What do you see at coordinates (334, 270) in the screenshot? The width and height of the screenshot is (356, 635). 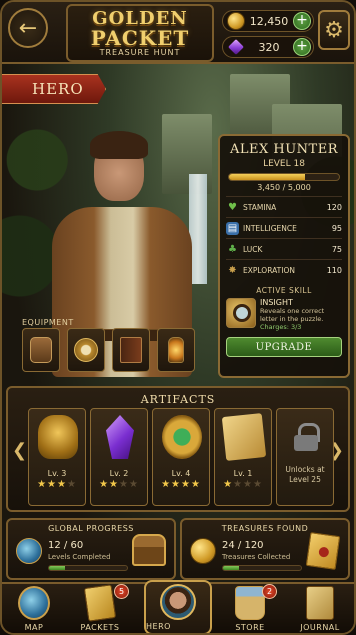 I see `stat-value: 110` at bounding box center [334, 270].